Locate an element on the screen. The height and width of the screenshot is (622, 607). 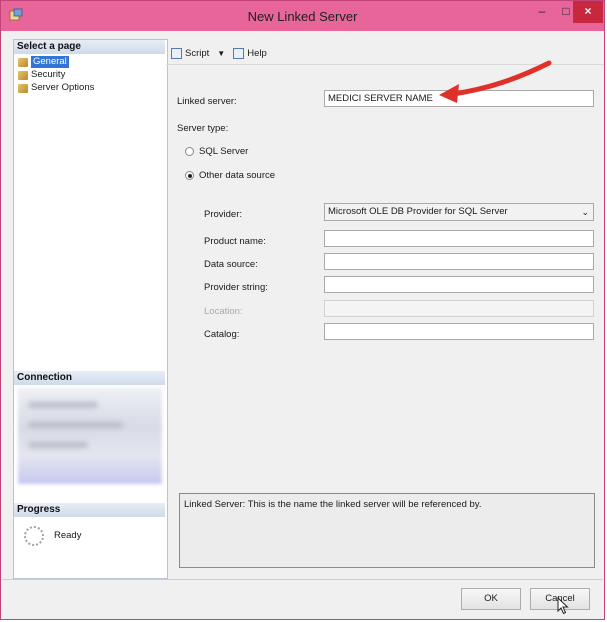
sidebar-item-general: General is located at coordinates (43, 62).